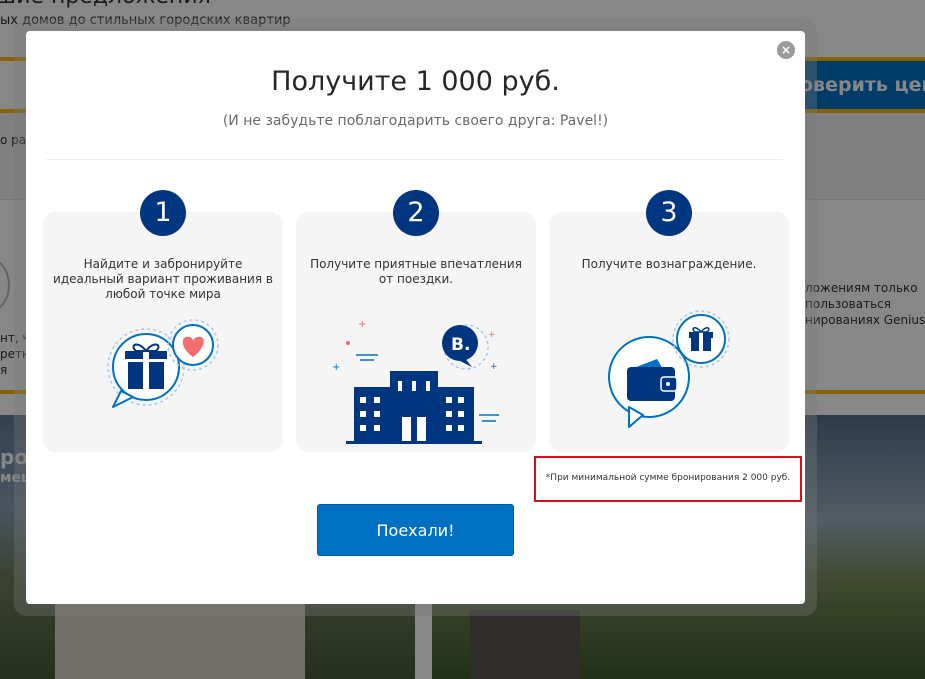  I want to click on hotel-building-icon: + + + + B., so click(415, 381).